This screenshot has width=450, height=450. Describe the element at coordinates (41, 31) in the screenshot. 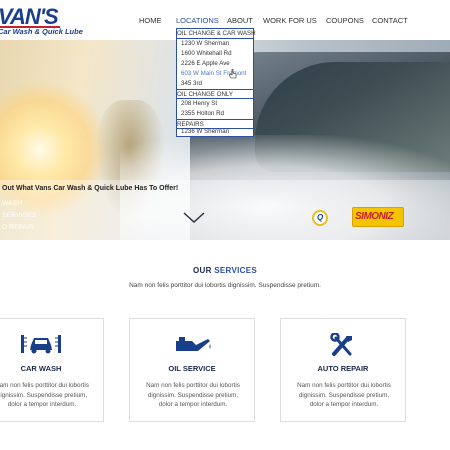

I see `brand-tagline: Car Wash & Quick Lube` at that location.